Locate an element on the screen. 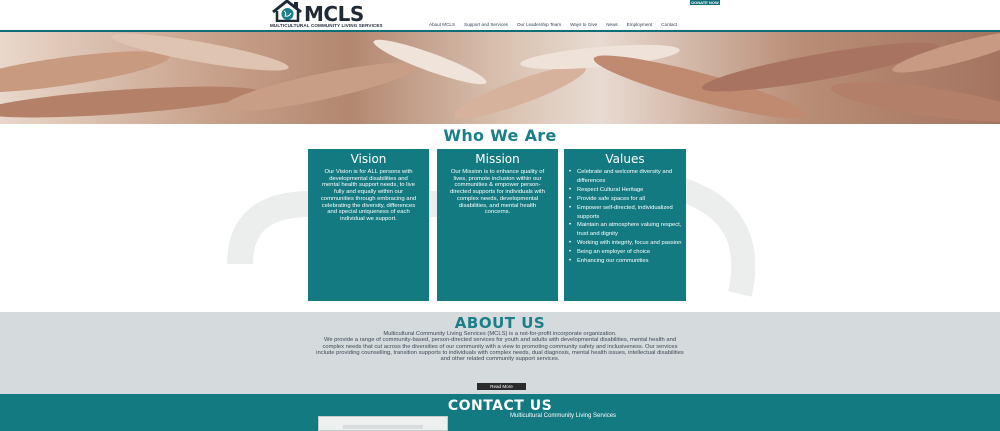  values-item: Being an employer of choice is located at coordinates (625, 252).